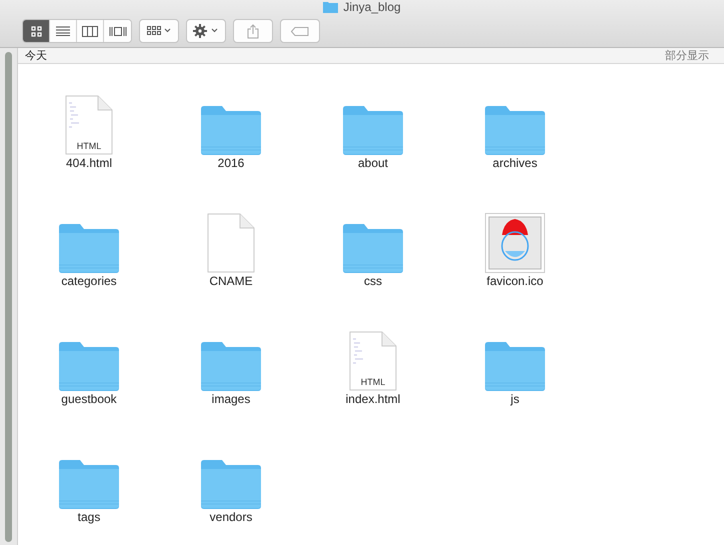 This screenshot has height=545, width=724. Describe the element at coordinates (515, 243) in the screenshot. I see `cartoon-face-thumbnail` at that location.